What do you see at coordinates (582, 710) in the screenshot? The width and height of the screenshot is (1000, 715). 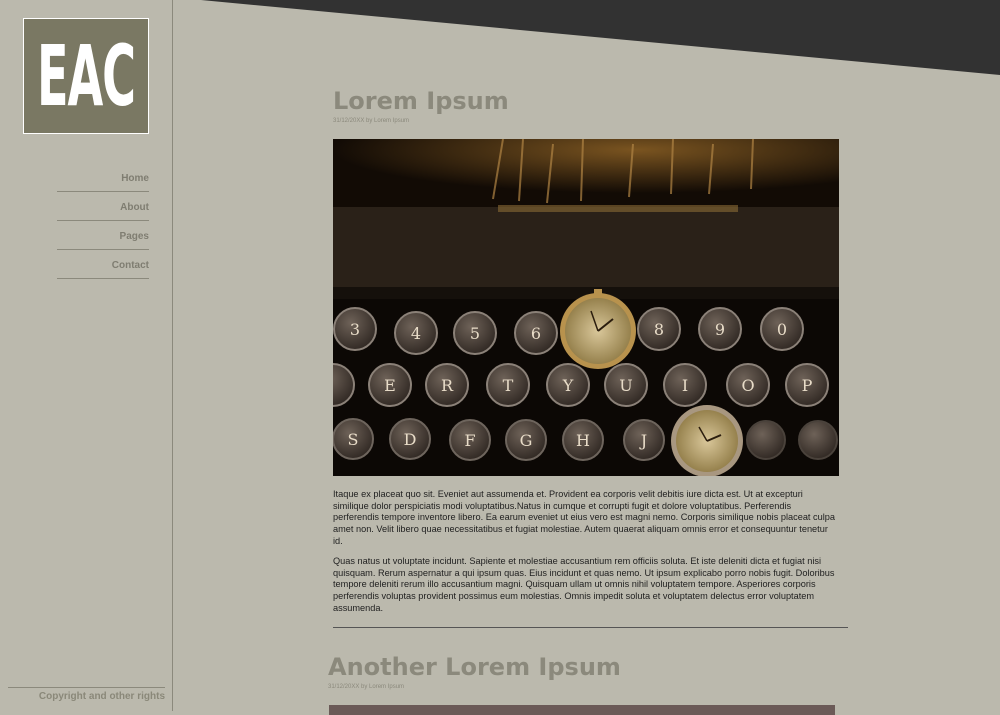 I see `post-featured-image` at bounding box center [582, 710].